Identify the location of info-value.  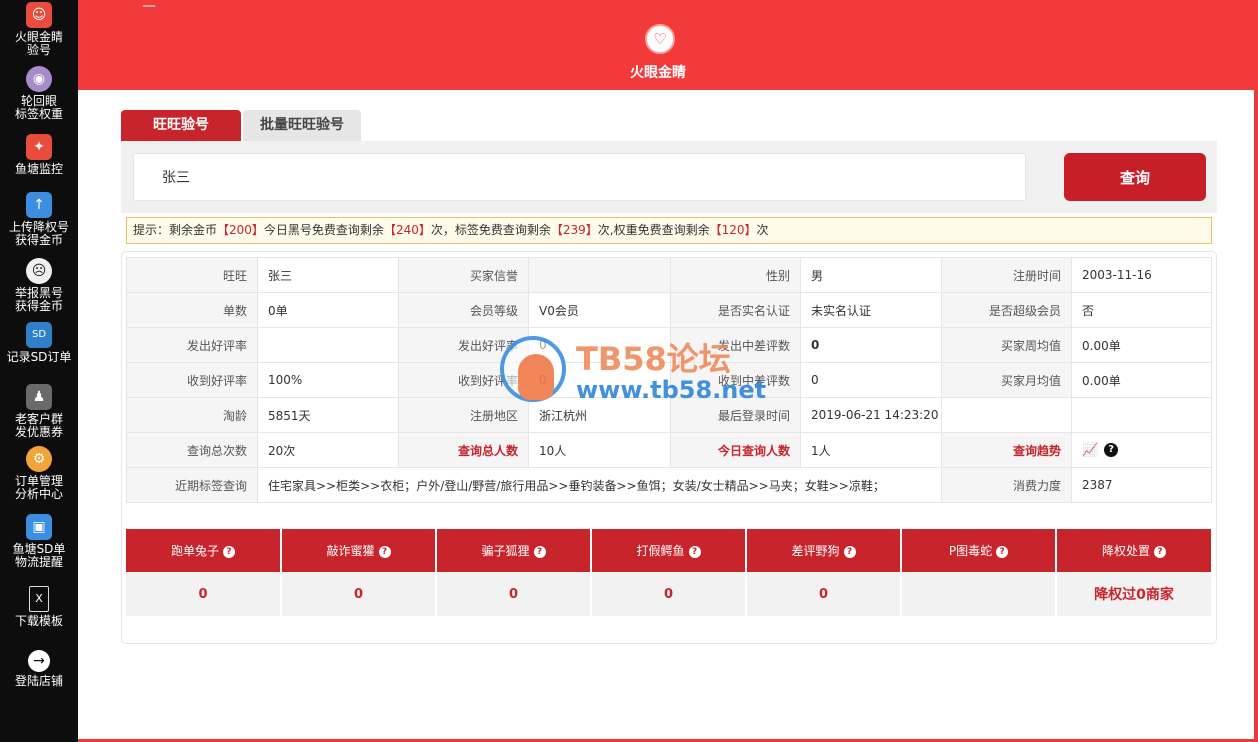
(599, 275).